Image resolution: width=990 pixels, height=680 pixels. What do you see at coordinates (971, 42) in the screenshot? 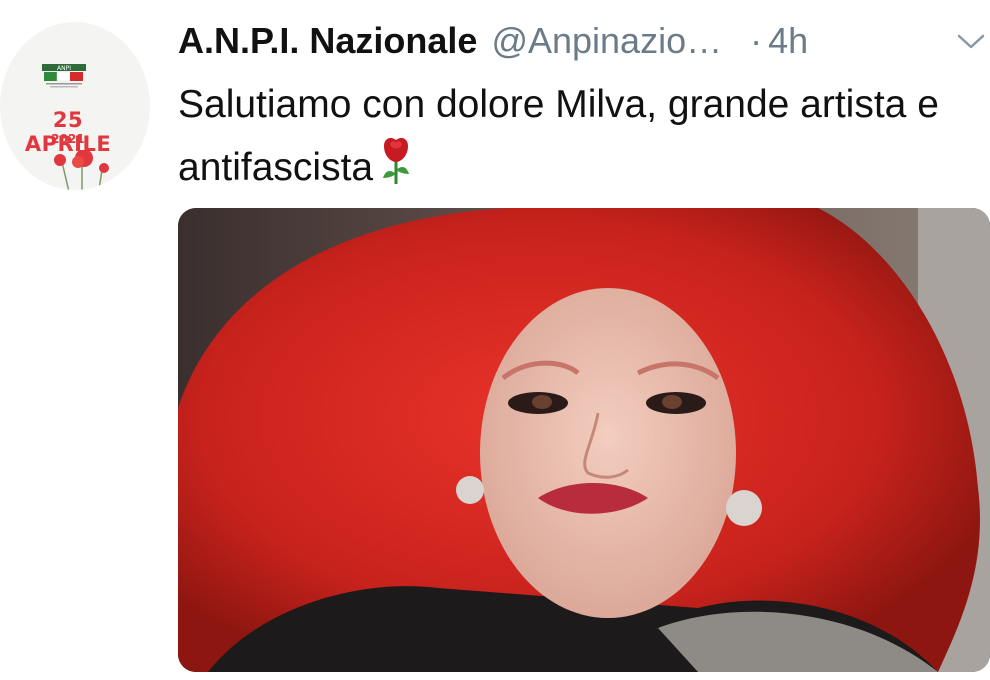
I see `chevron-down-icon` at bounding box center [971, 42].